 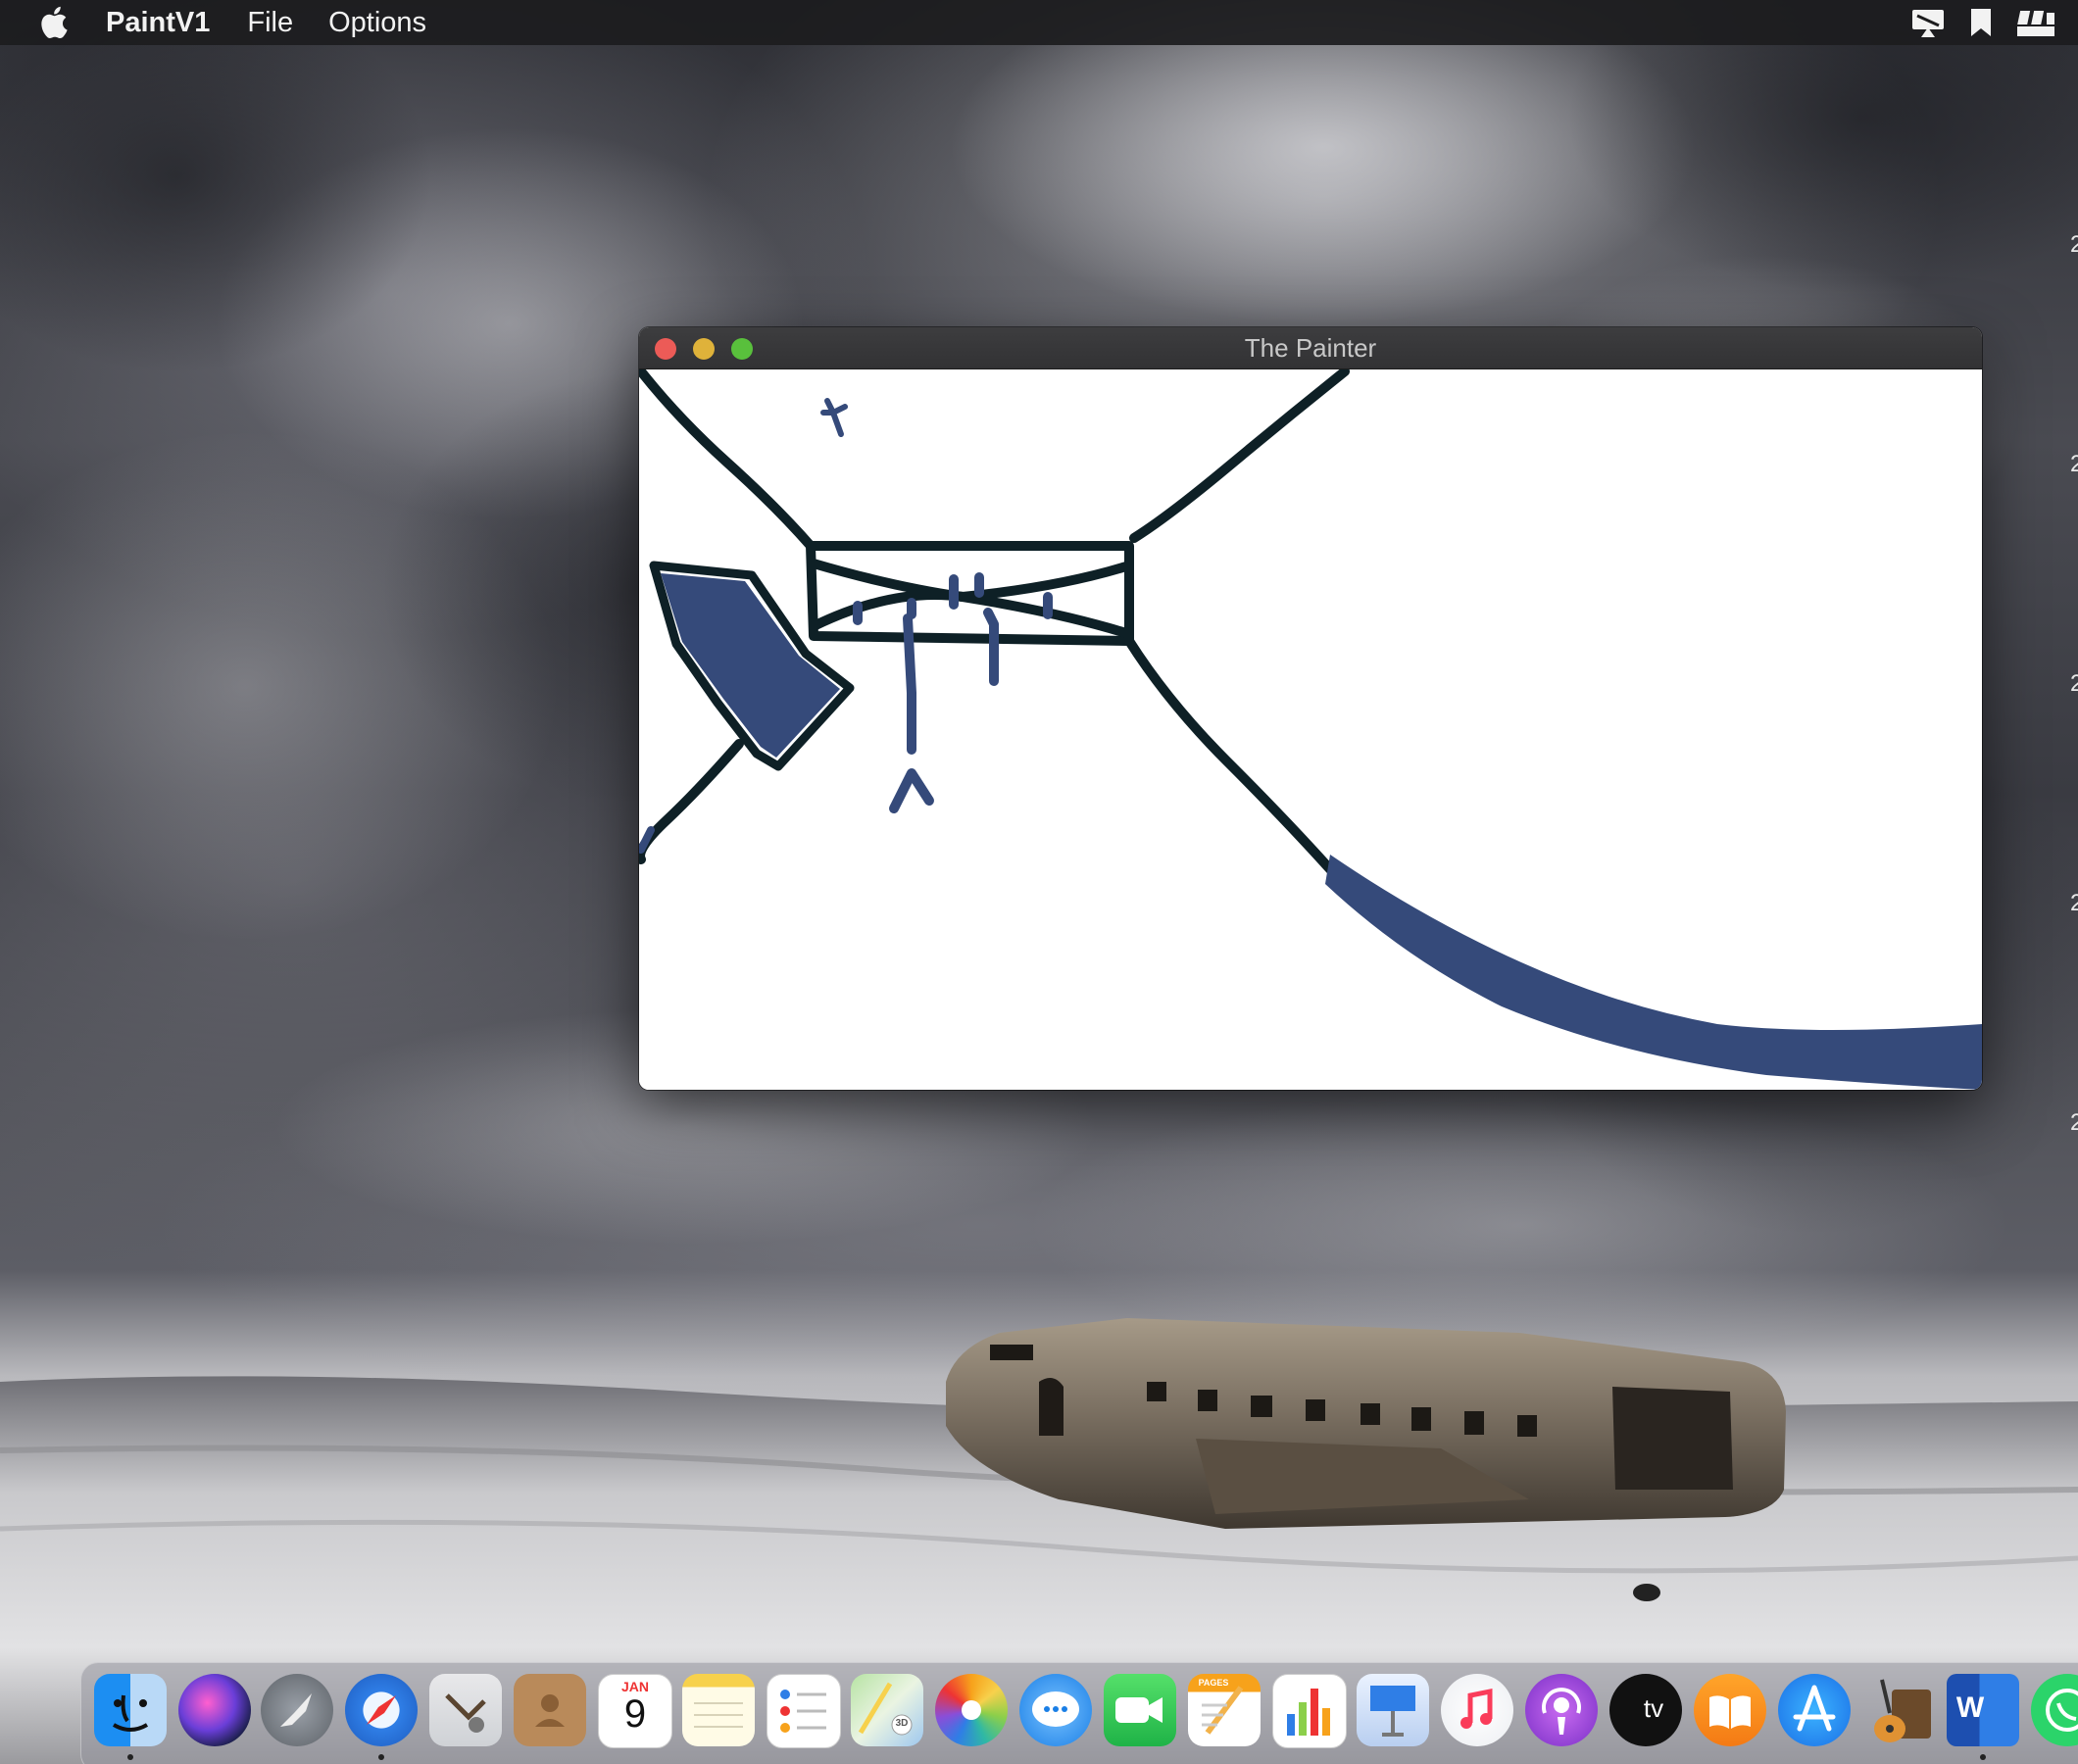 I want to click on window-title: The Painter, so click(x=1310, y=348).